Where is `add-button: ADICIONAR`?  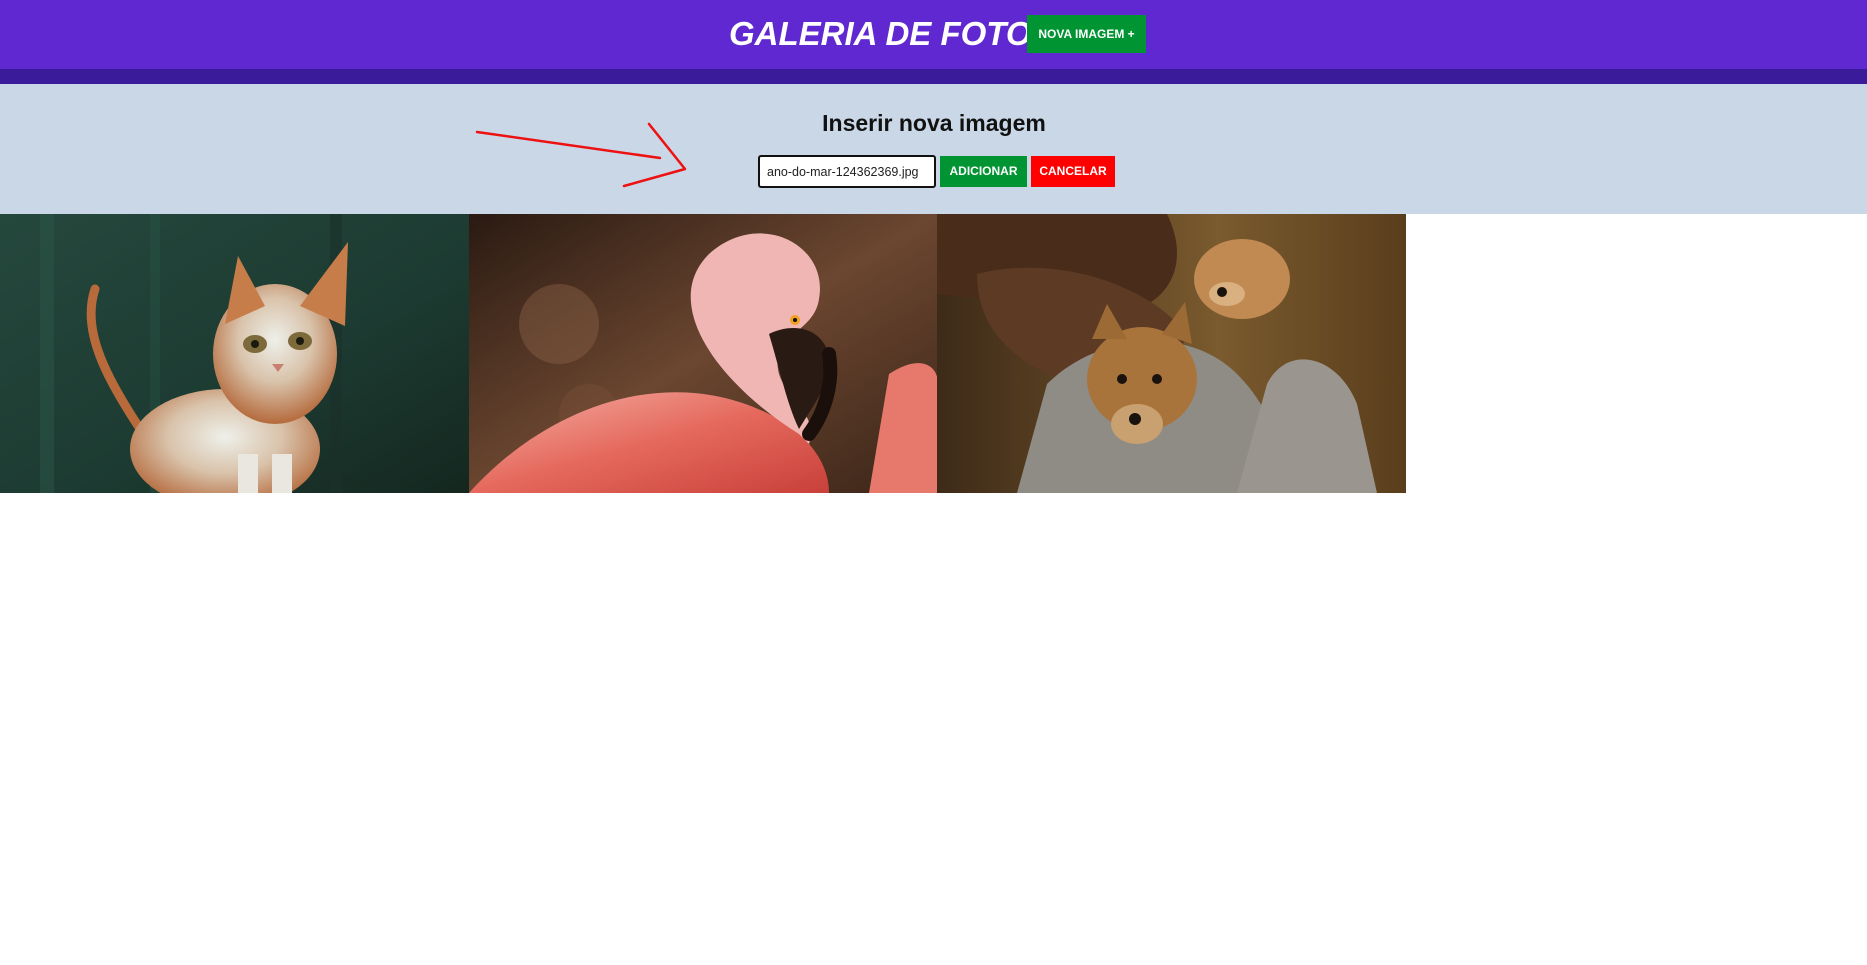 add-button: ADICIONAR is located at coordinates (983, 171).